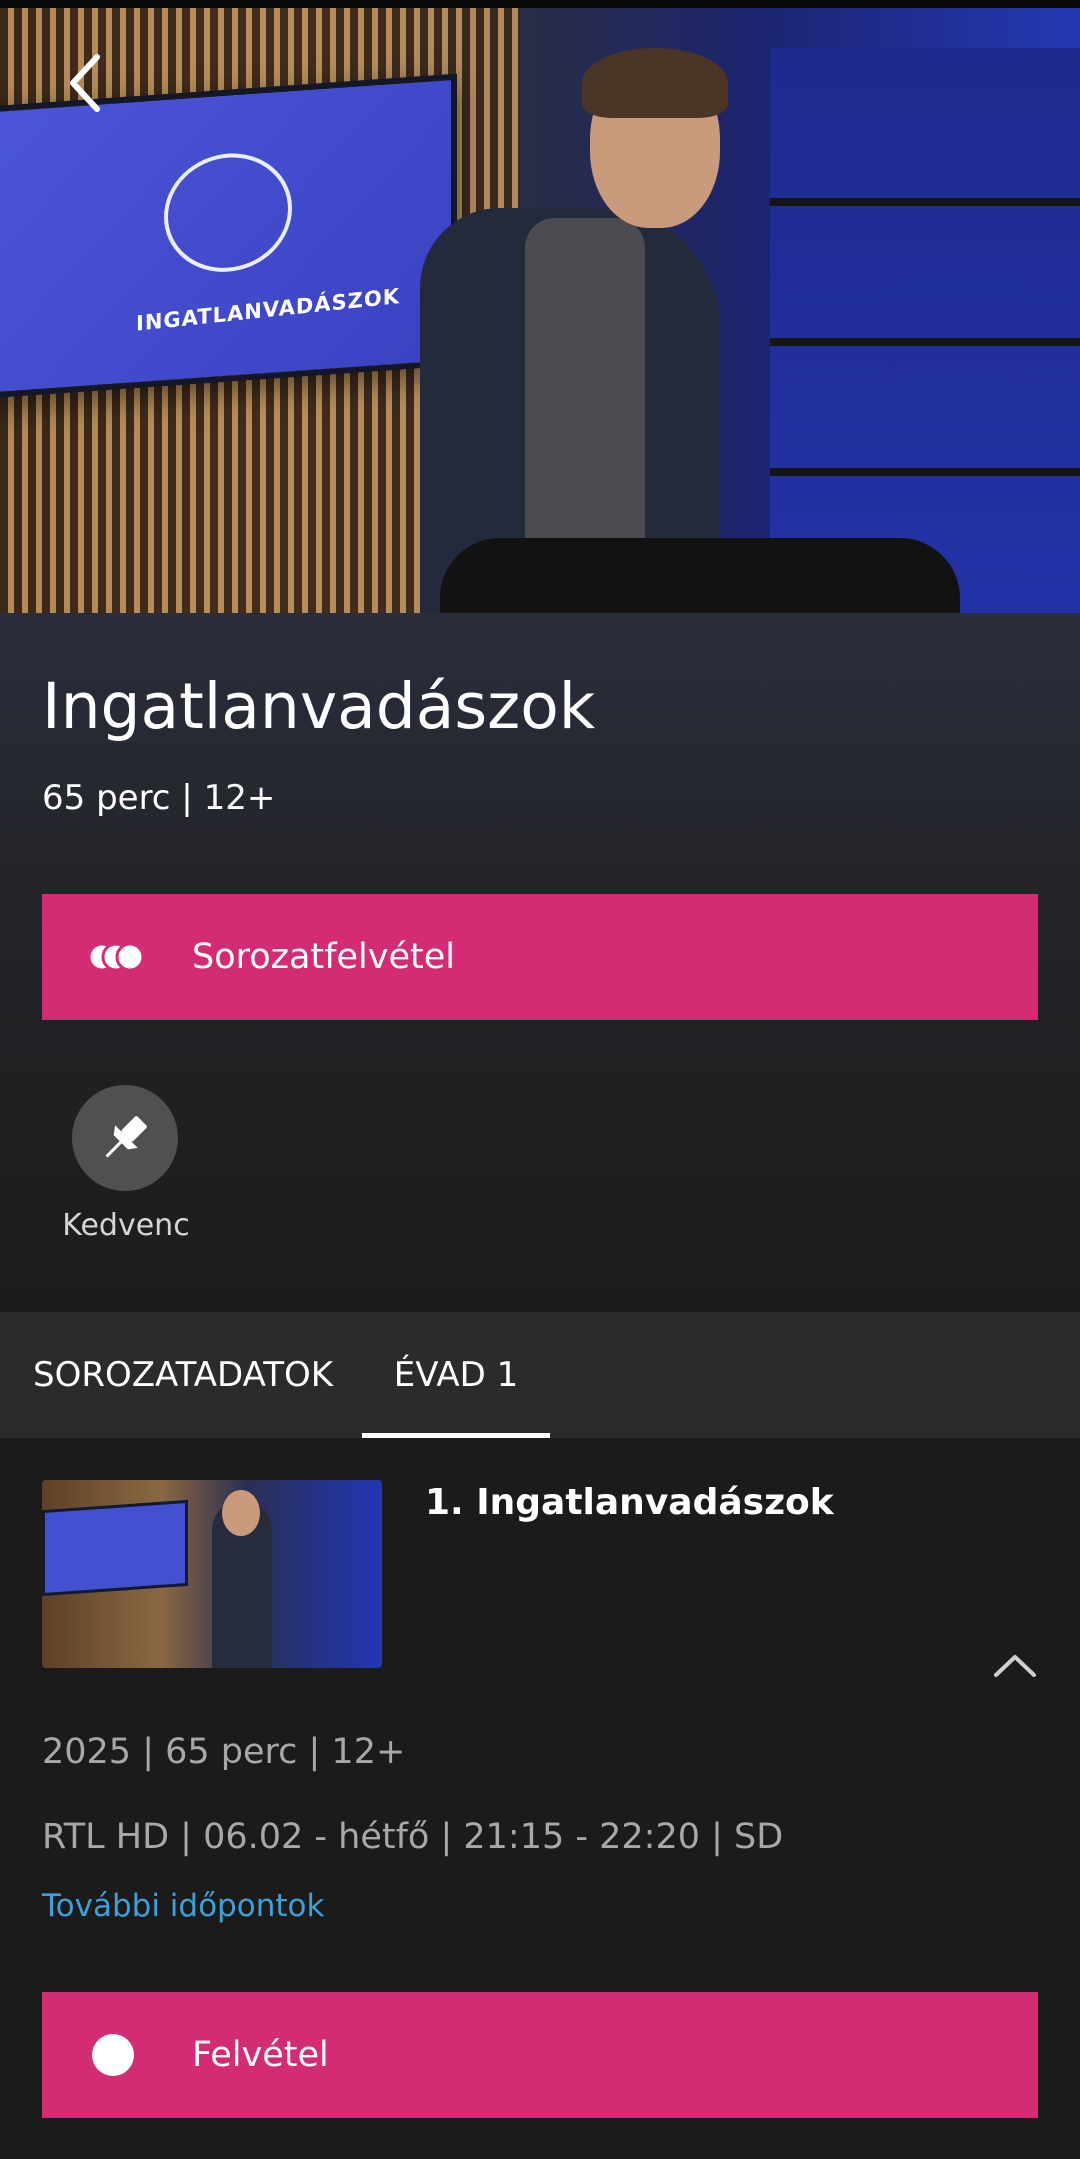 Image resolution: width=1080 pixels, height=2159 pixels. What do you see at coordinates (540, 2055) in the screenshot?
I see `record-button: Felvétel` at bounding box center [540, 2055].